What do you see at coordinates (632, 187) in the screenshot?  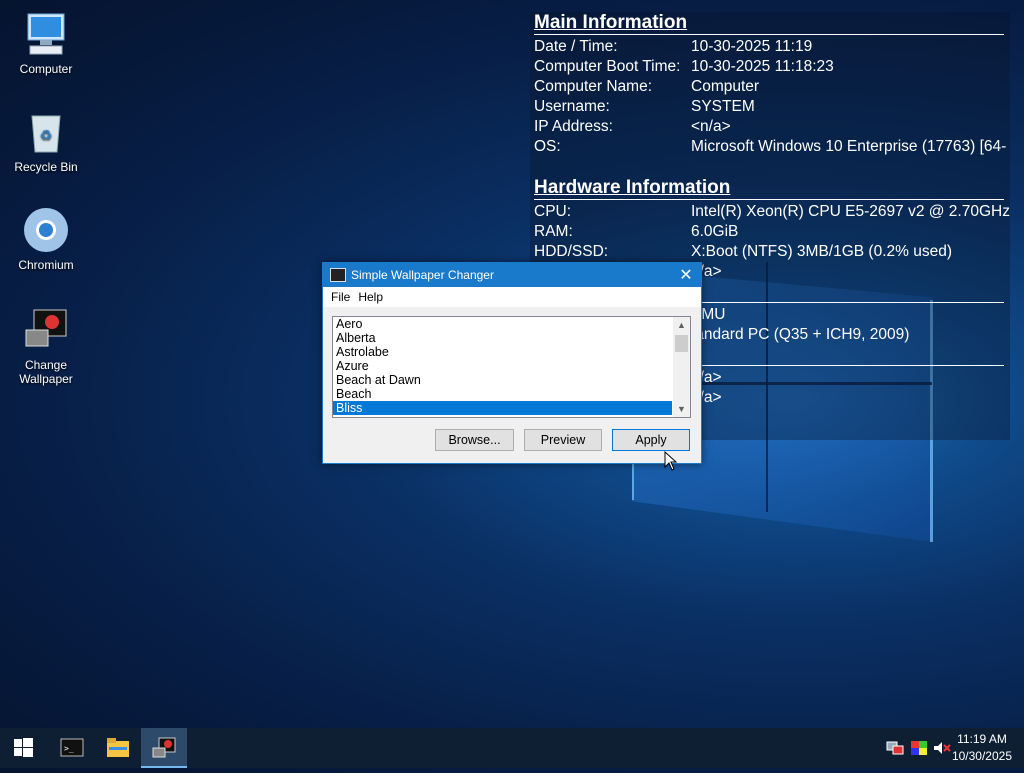 I see `hardware-info-title: Hardware Information` at bounding box center [632, 187].